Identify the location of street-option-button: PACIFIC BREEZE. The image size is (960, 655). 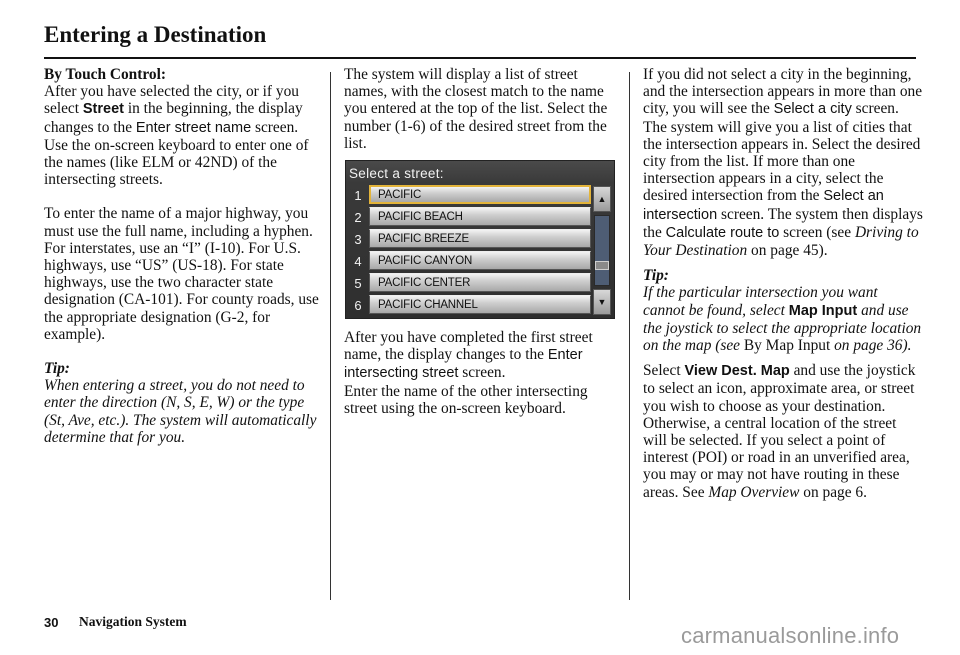
(480, 239).